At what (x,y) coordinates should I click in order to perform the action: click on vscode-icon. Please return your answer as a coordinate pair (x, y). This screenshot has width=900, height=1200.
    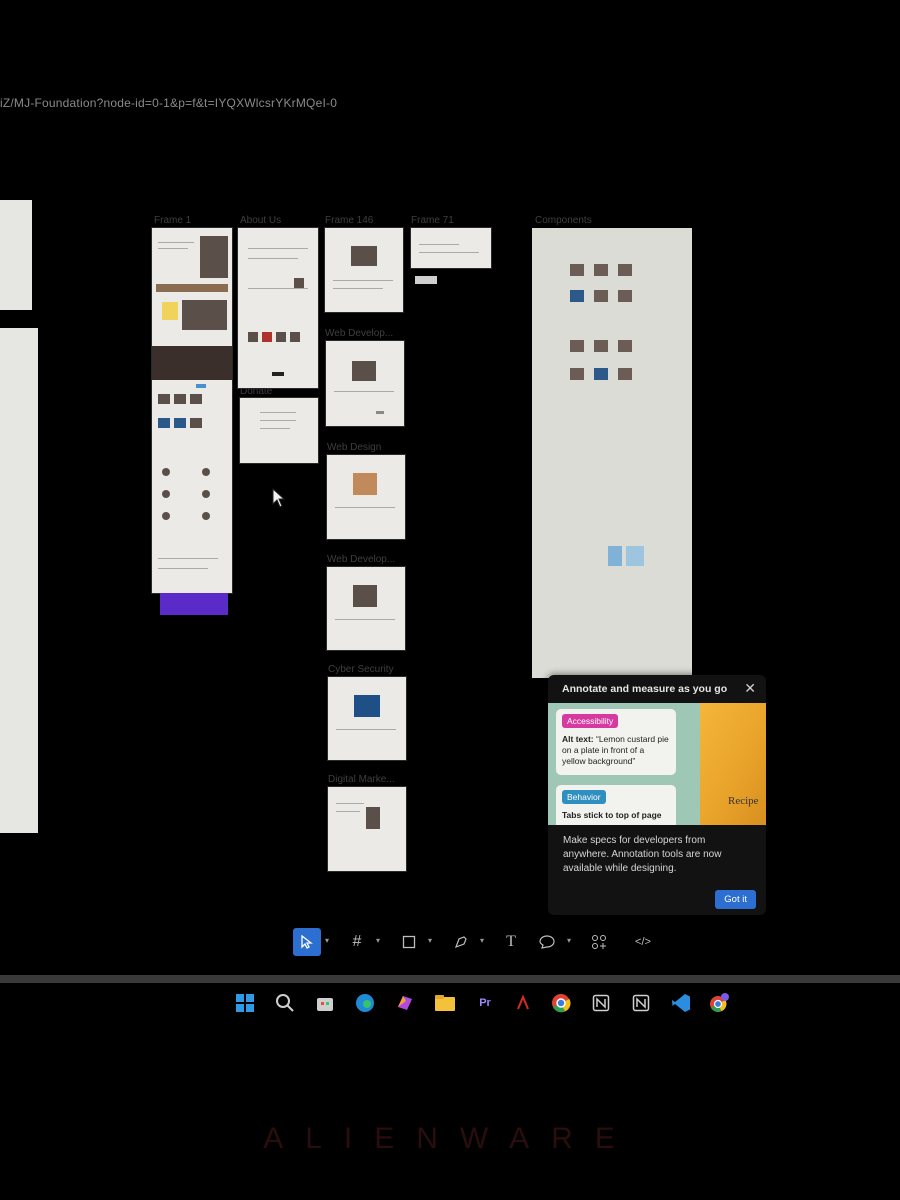
    Looking at the image, I should click on (681, 1003).